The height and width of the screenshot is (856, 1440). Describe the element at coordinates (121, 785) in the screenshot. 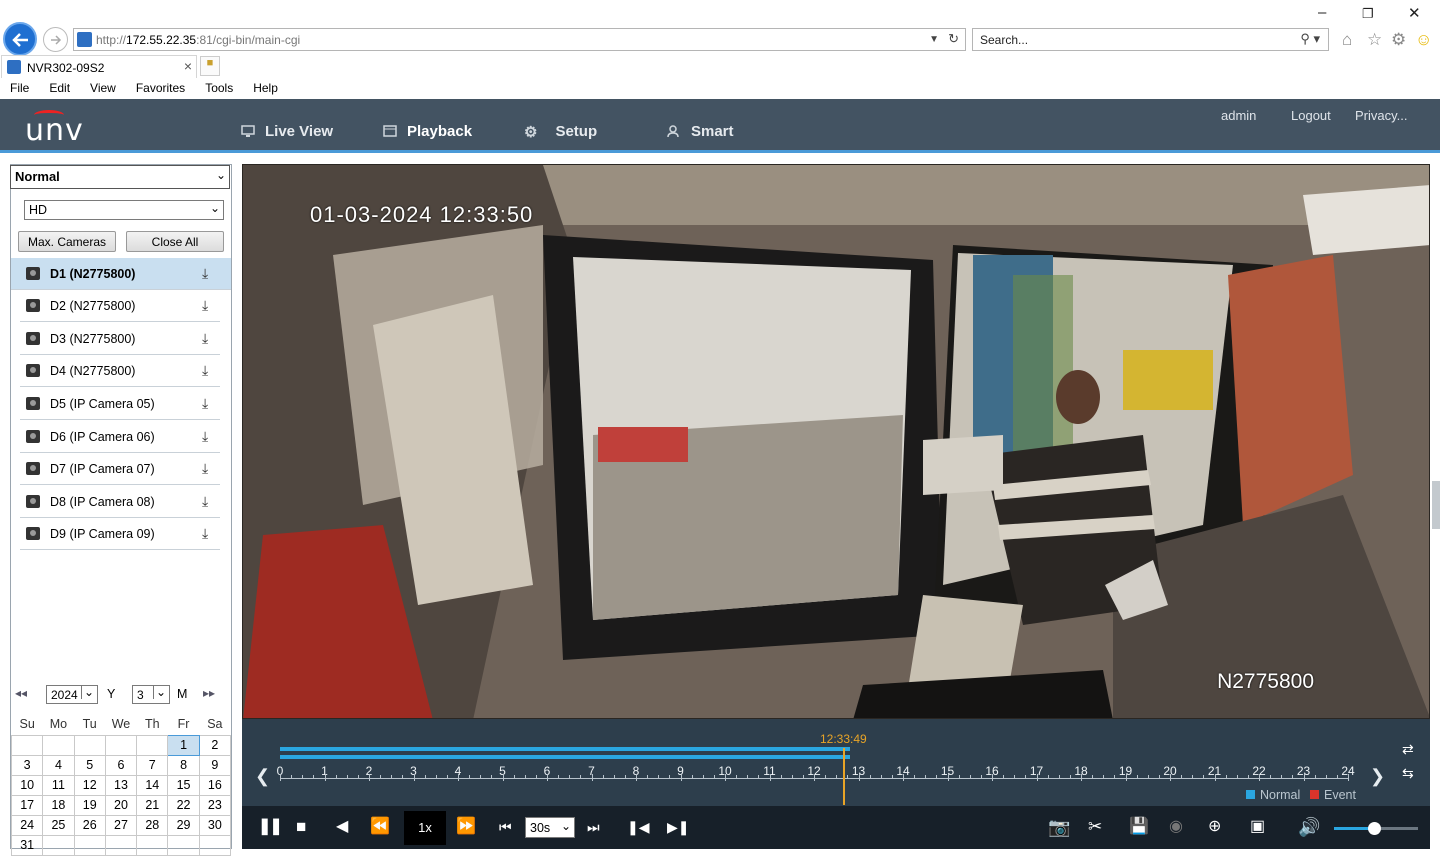

I see `calendar-day: 13` at that location.